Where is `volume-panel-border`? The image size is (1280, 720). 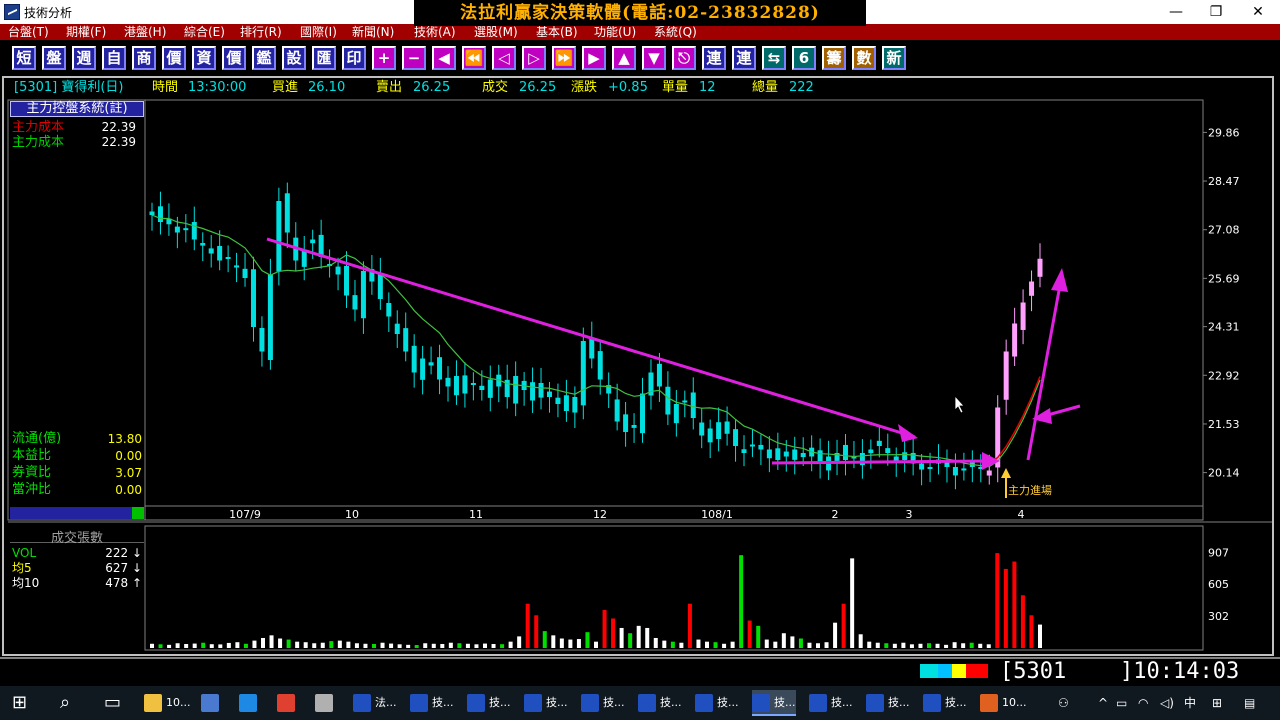
volume-panel-border is located at coordinates (674, 588).